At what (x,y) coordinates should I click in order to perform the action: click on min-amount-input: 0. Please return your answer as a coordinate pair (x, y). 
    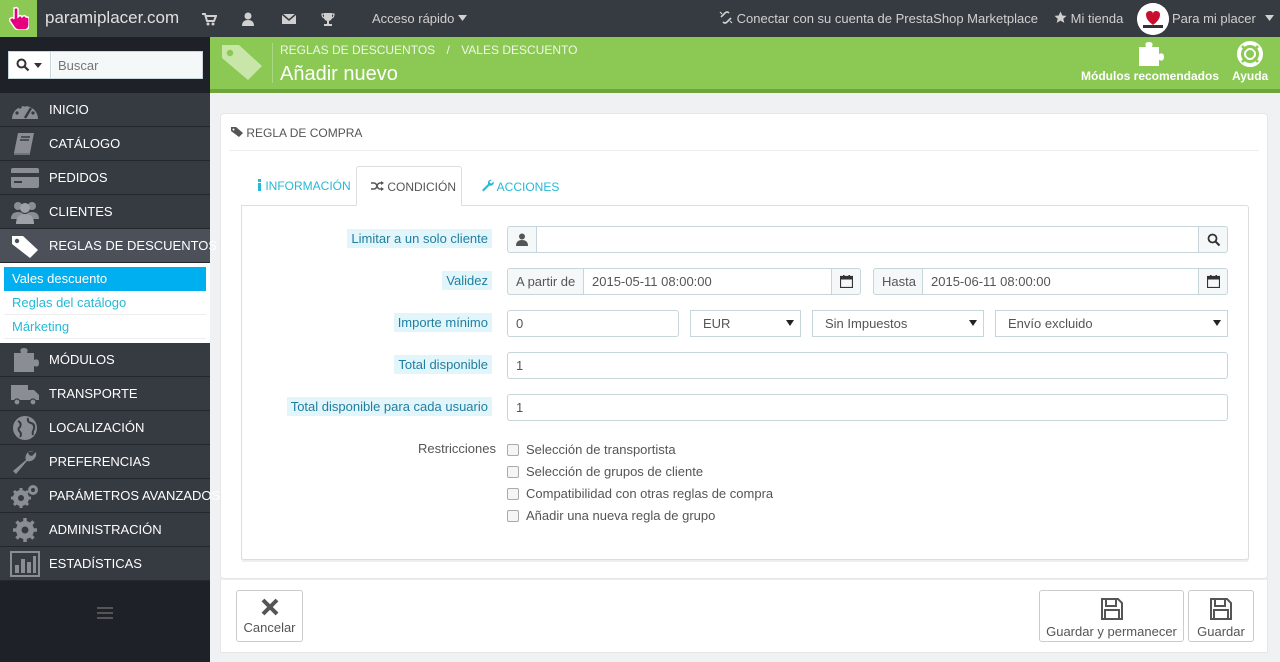
    Looking at the image, I should click on (593, 323).